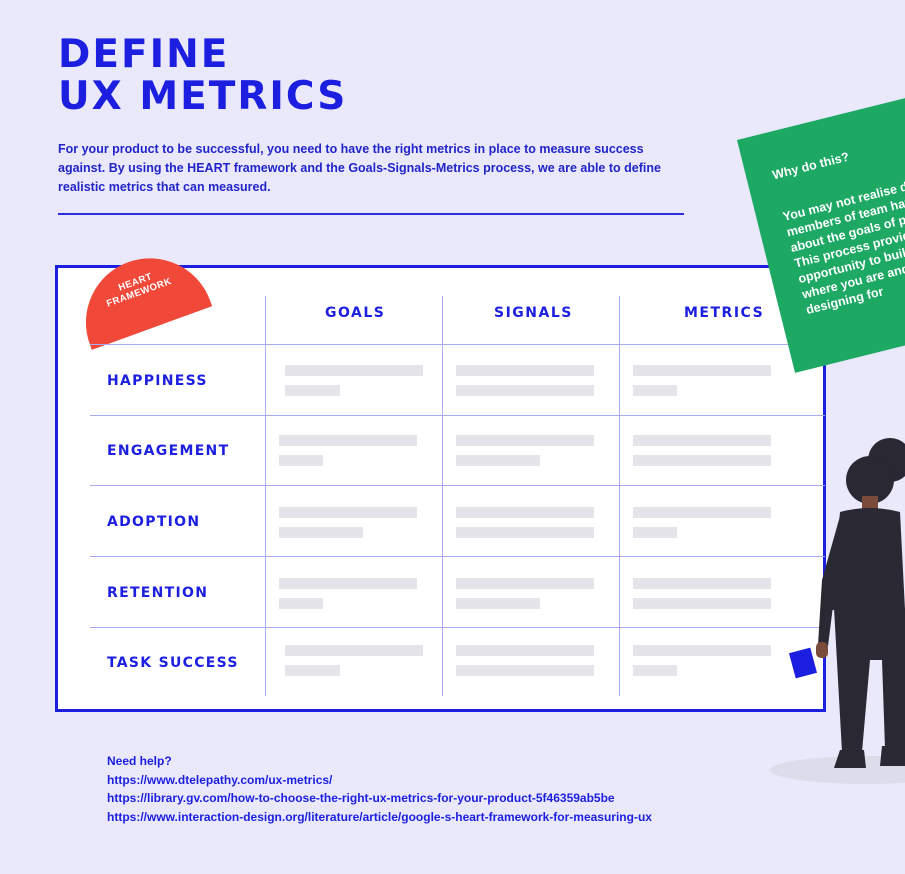 The height and width of the screenshot is (874, 905). Describe the element at coordinates (724, 313) in the screenshot. I see `column-header-metrics: METRICS` at that location.